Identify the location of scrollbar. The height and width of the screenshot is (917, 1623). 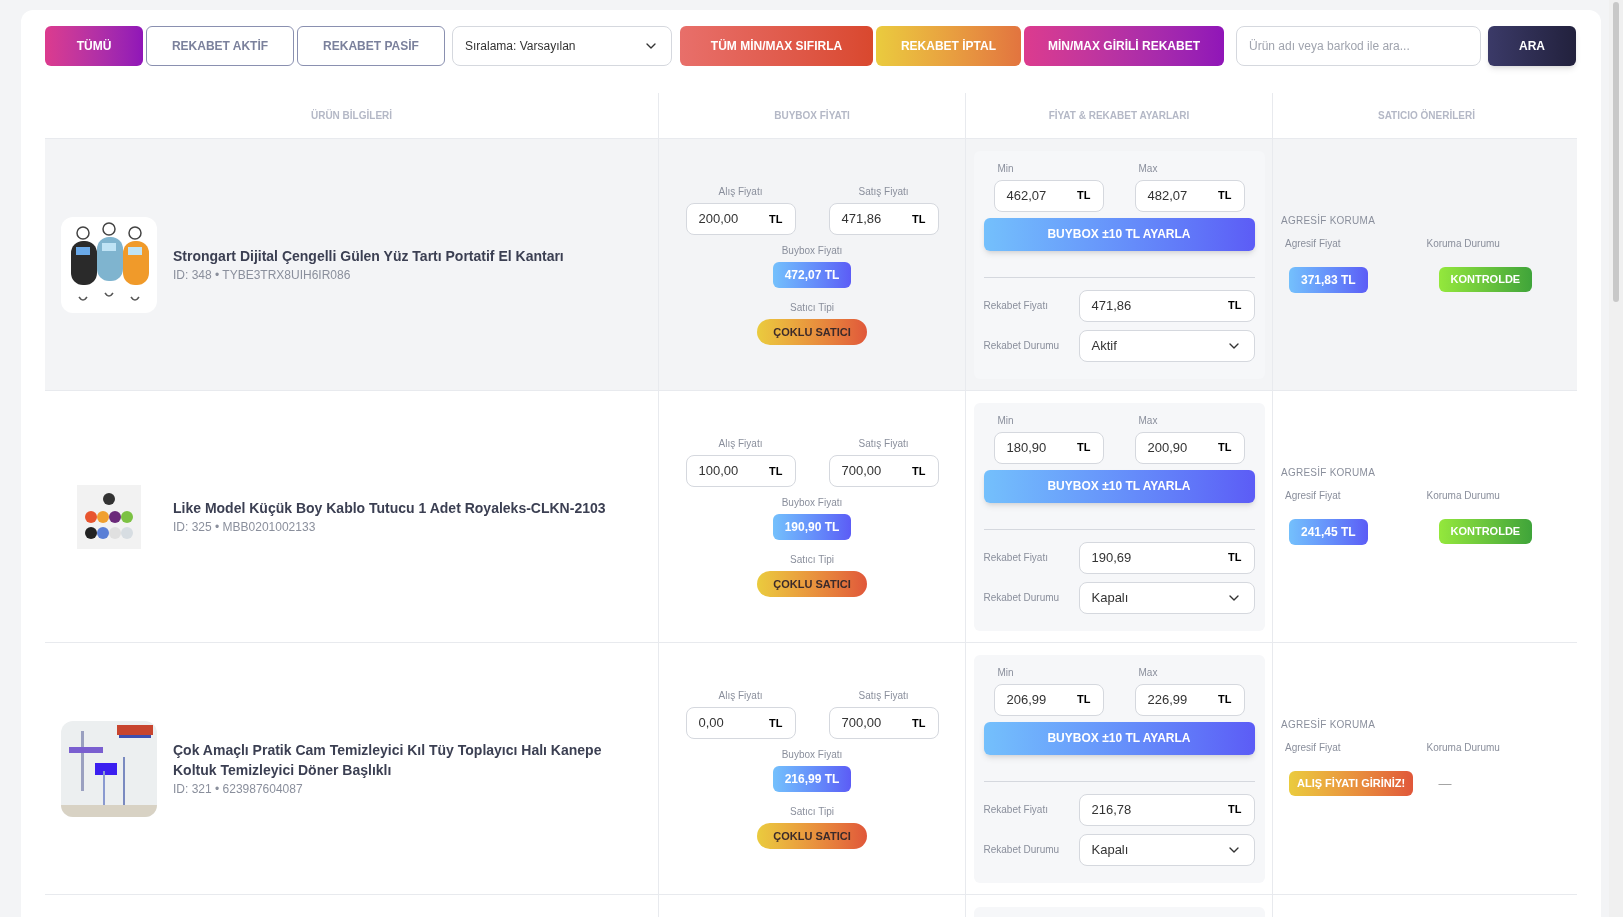
(1616, 458).